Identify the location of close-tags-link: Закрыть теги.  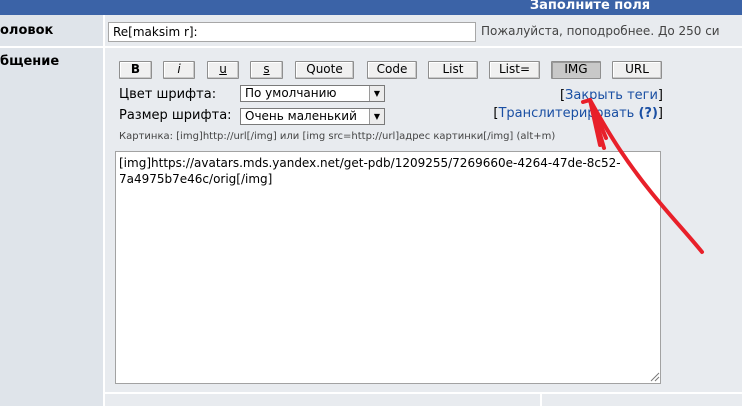
(611, 95).